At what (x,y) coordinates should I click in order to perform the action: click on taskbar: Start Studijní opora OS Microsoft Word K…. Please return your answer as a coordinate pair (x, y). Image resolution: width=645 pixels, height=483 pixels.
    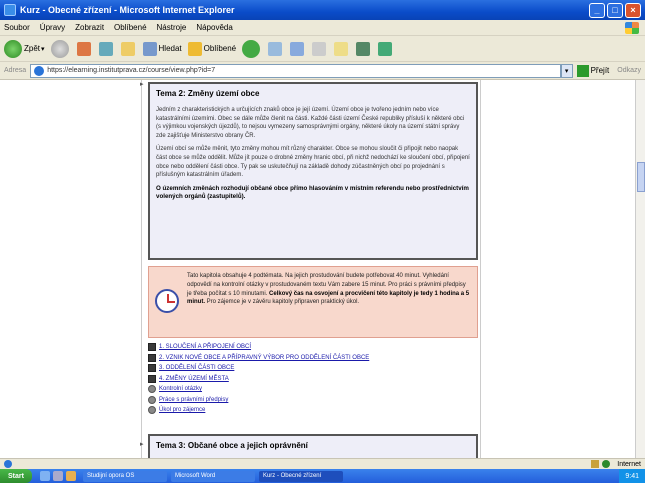
    Looking at the image, I should click on (322, 476).